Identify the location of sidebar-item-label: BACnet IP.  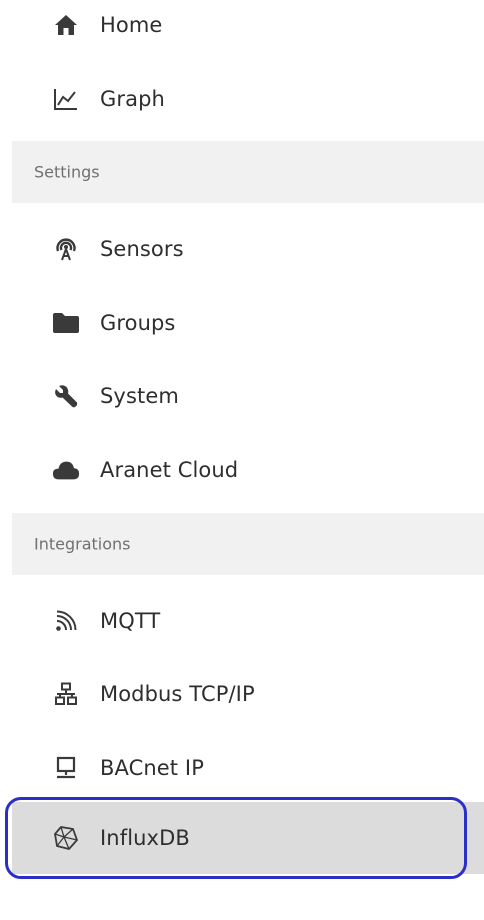
(152, 768).